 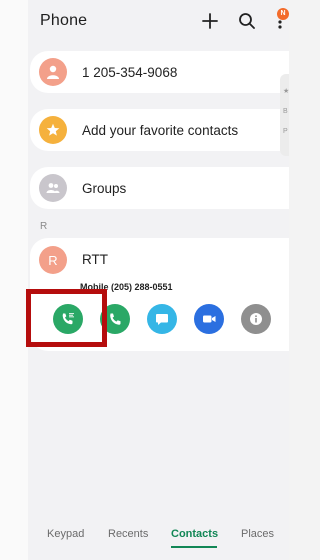 What do you see at coordinates (284, 115) in the screenshot?
I see `side-panel-peek: ★ B P` at bounding box center [284, 115].